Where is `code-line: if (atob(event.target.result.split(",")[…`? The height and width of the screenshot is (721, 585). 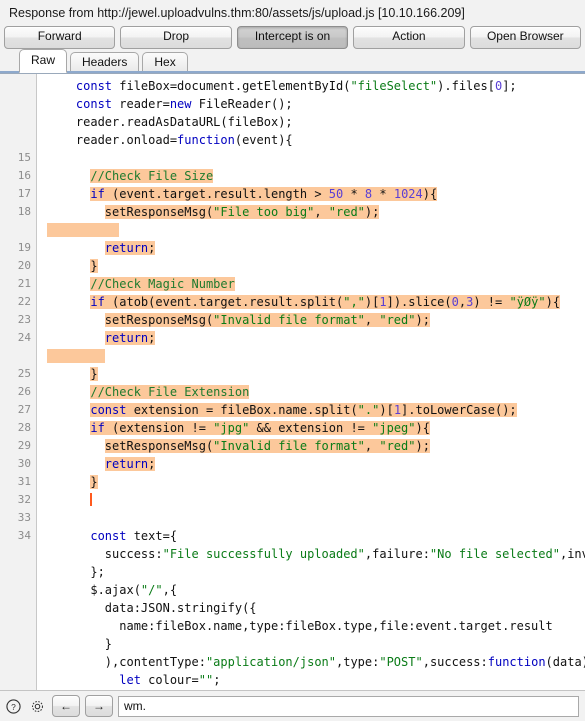
code-line: if (atob(event.target.result.split(",")[… is located at coordinates (325, 302).